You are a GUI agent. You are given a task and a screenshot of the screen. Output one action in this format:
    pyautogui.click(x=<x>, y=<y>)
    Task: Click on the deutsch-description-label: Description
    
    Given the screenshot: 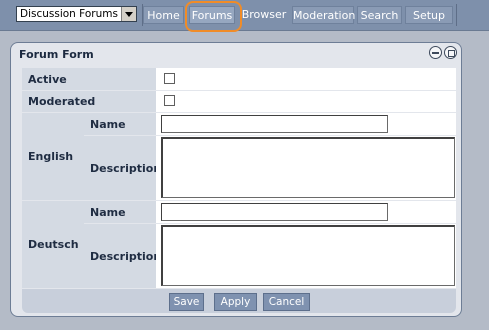 What is the action you would take?
    pyautogui.click(x=122, y=256)
    